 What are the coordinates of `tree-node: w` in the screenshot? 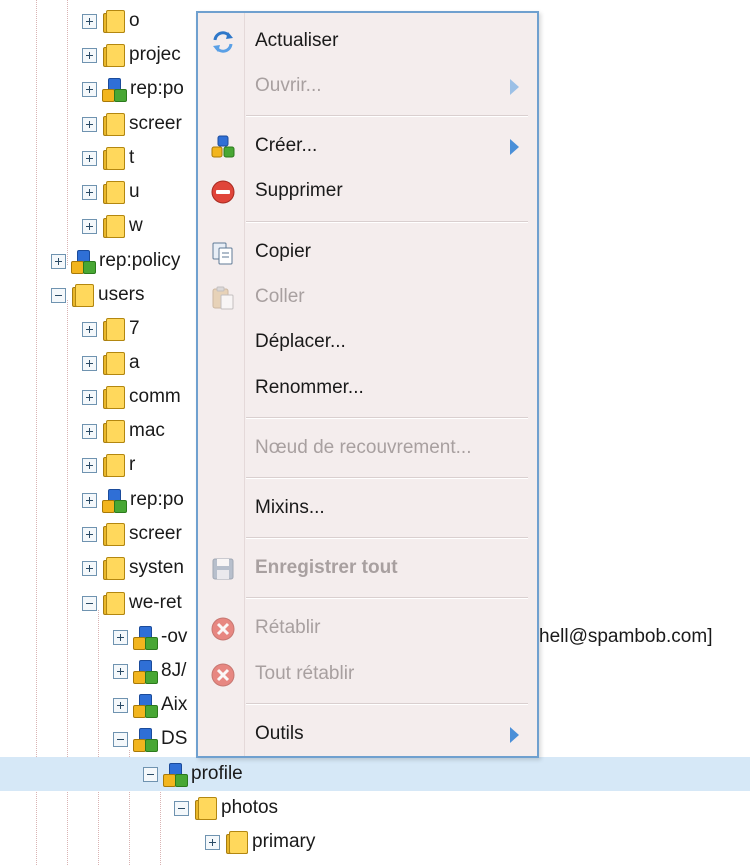 It's located at (112, 226).